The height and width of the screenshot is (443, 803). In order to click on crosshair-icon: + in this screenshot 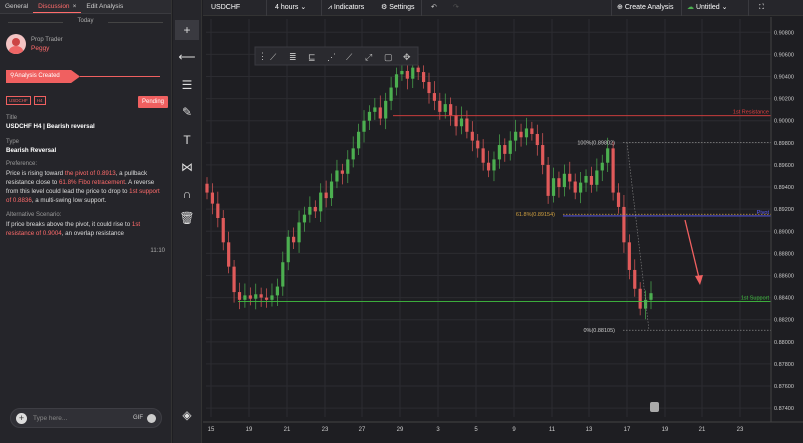, I will do `click(187, 30)`.